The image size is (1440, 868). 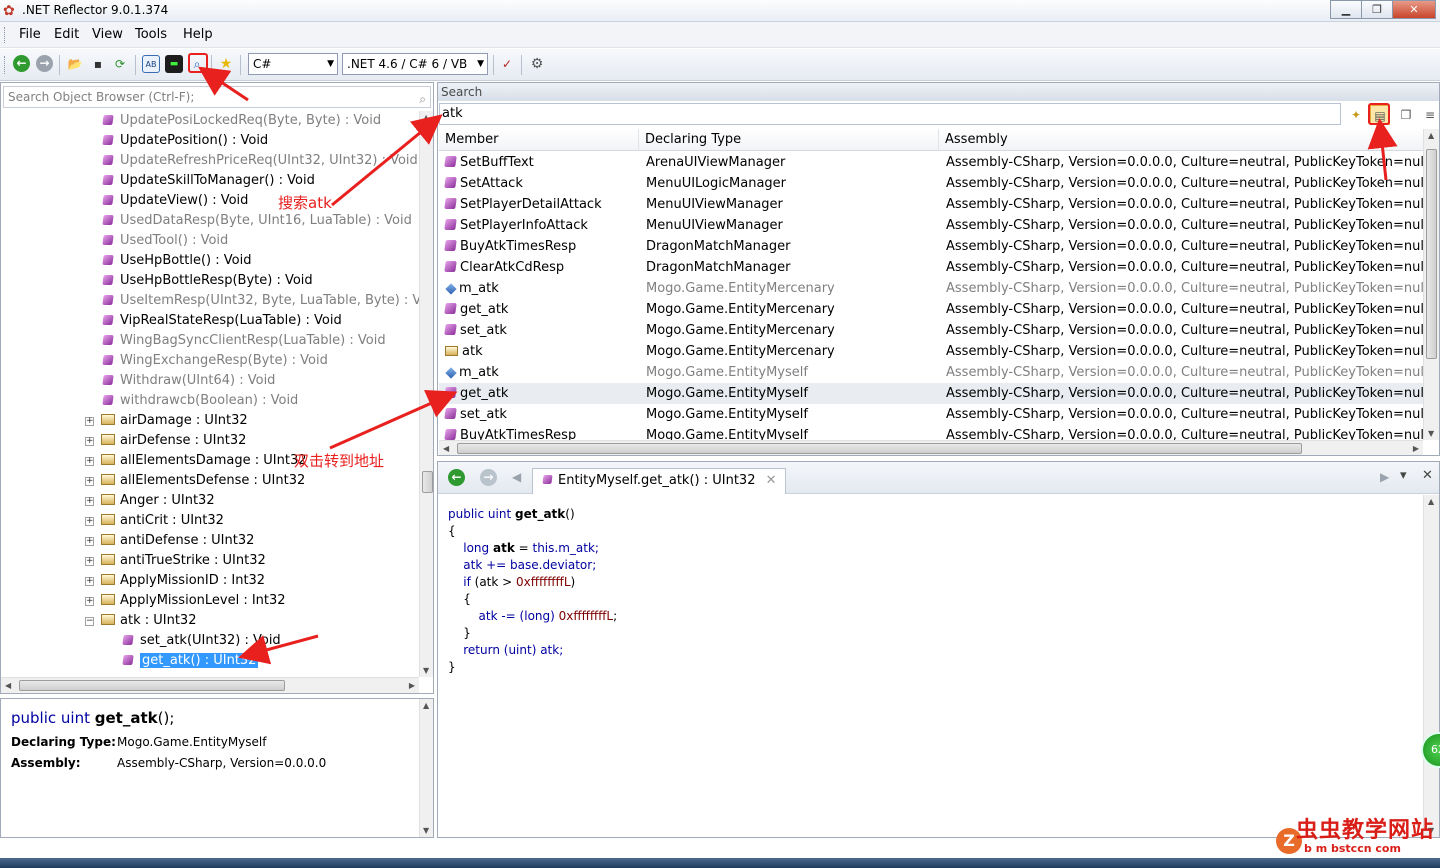 I want to click on info-vertical-scrollbar: ▲ ▼, so click(x=426, y=768).